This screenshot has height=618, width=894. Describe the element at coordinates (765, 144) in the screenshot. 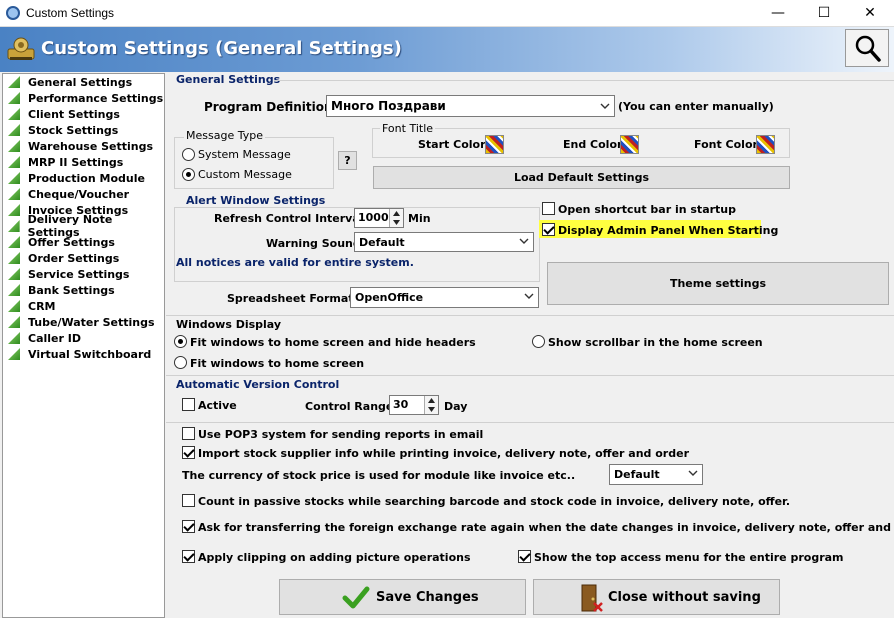

I see `font-color-picker-icon` at that location.